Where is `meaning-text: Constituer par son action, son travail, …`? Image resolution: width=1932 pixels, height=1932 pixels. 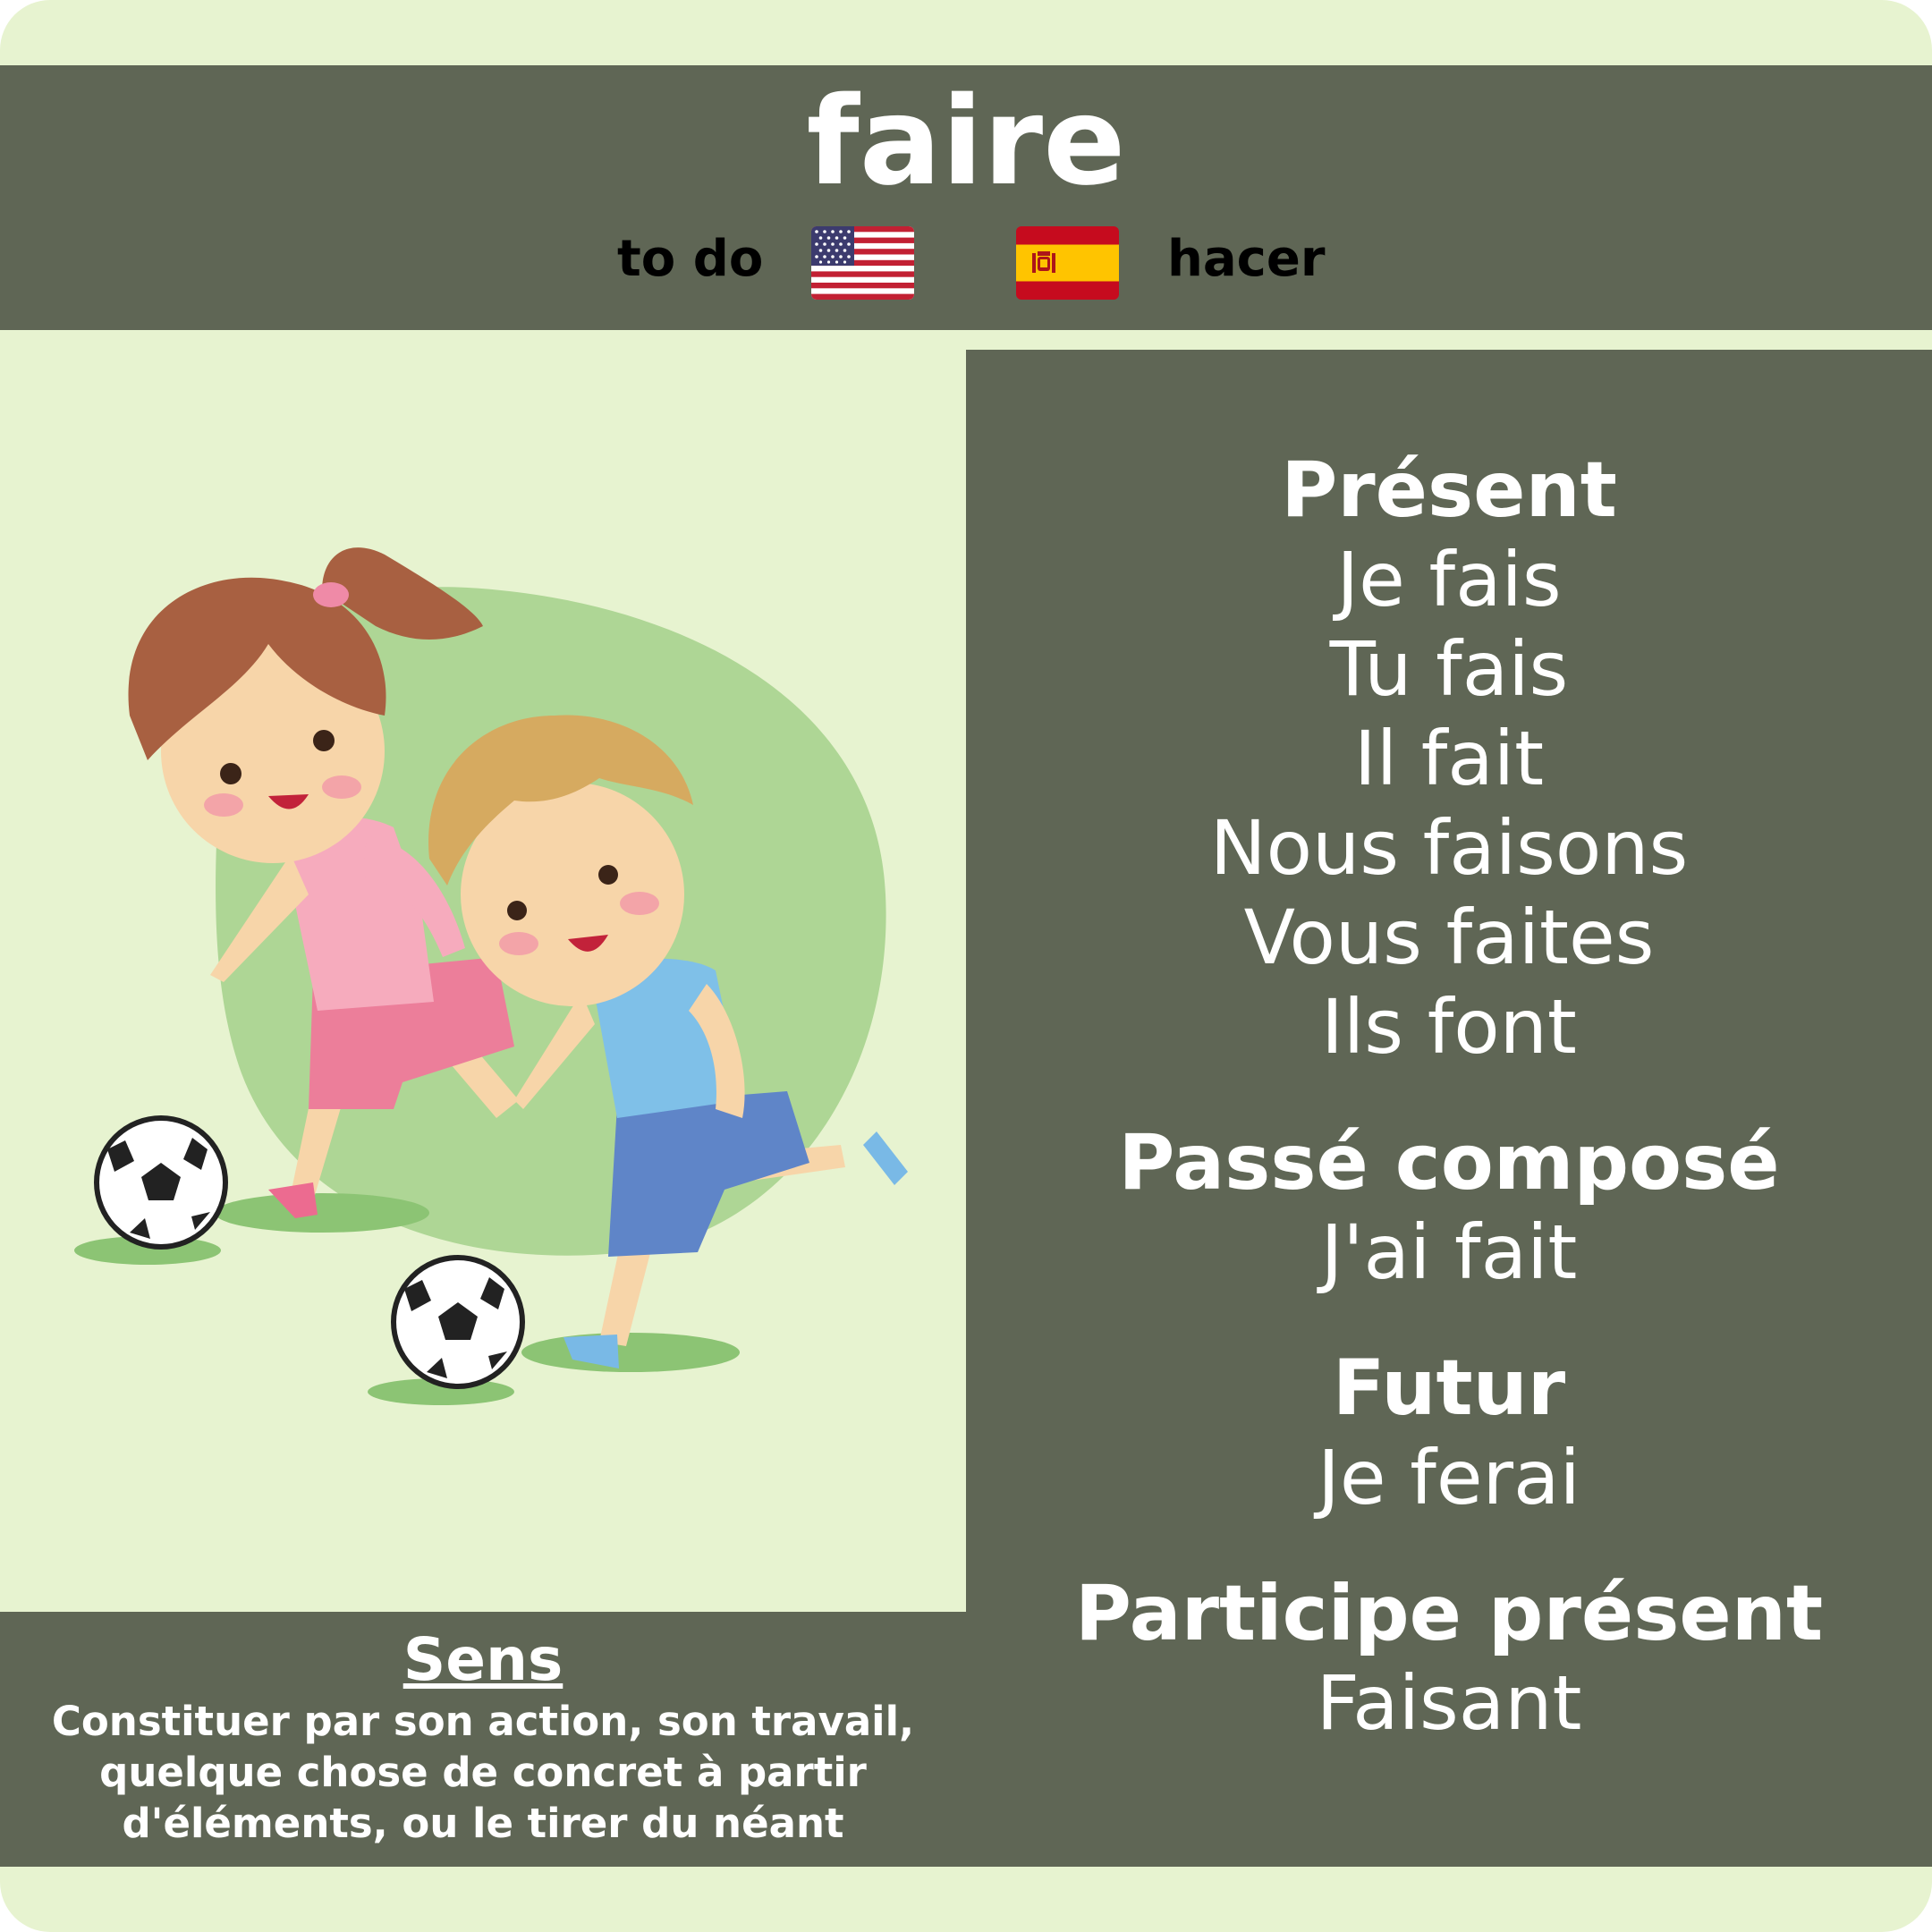 meaning-text: Constituer par son action, son travail, … is located at coordinates (483, 1772).